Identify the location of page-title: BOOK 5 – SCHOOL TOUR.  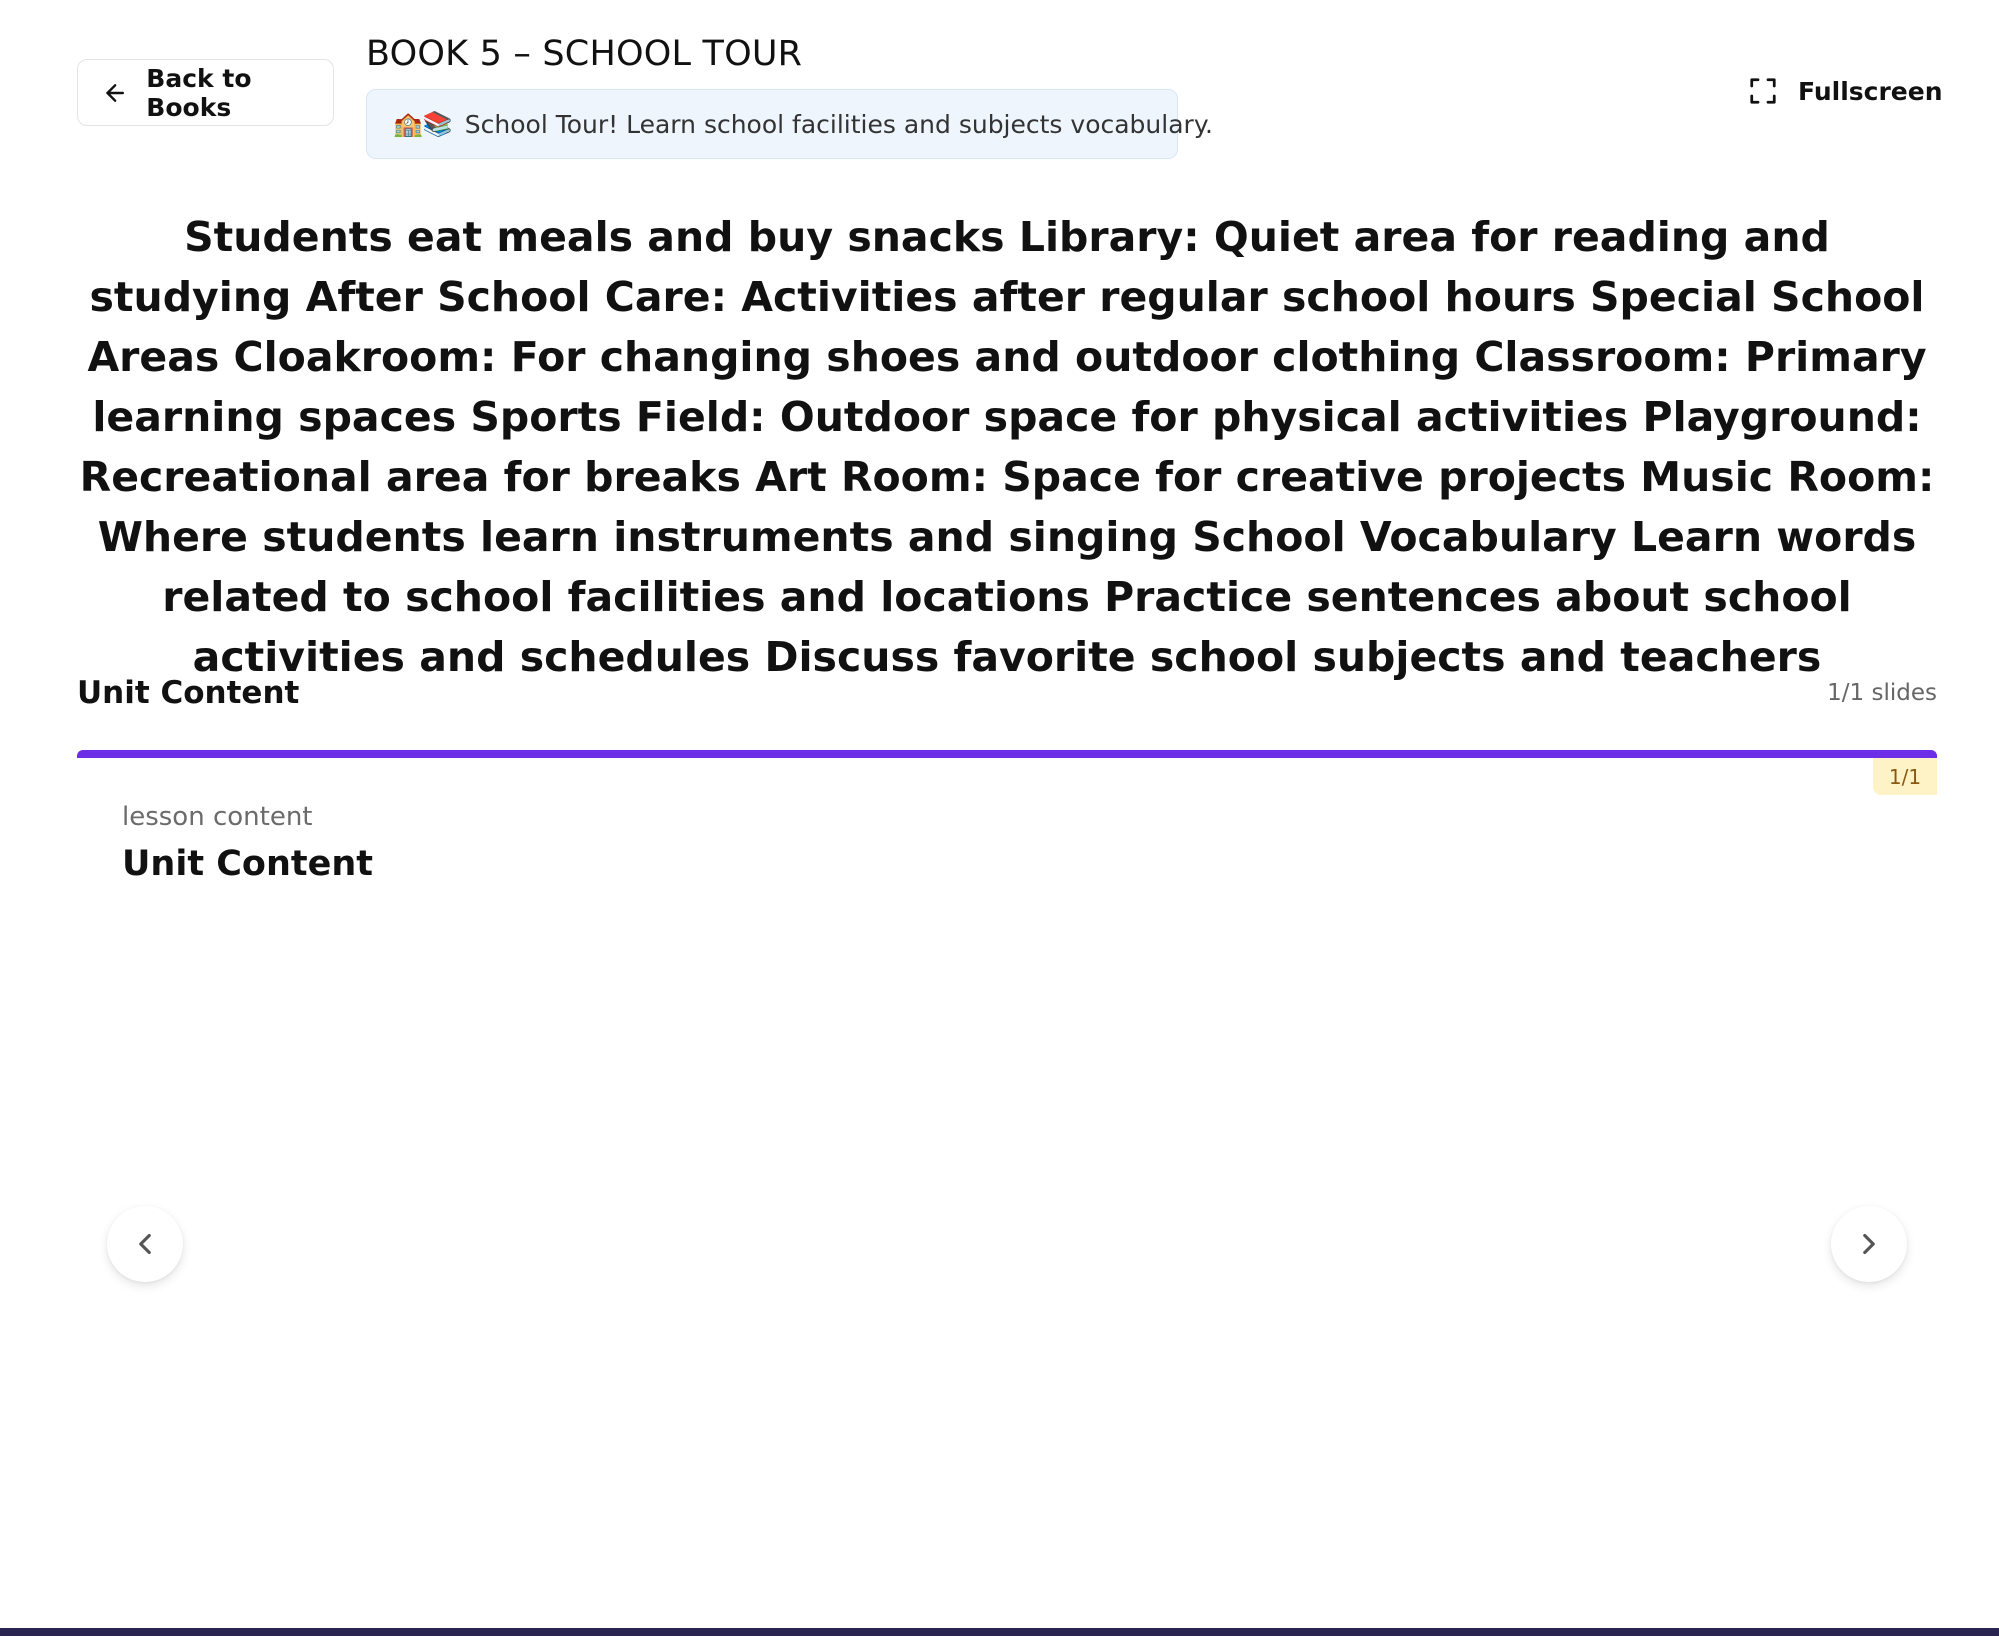
(584, 54).